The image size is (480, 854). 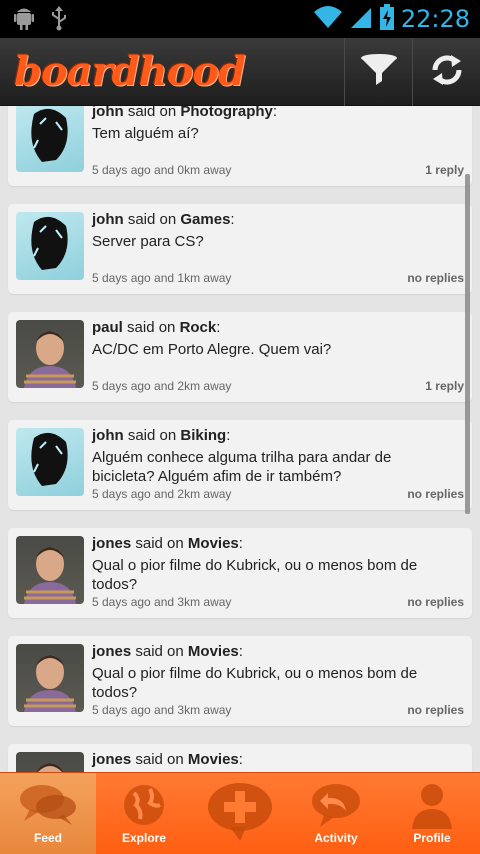 I want to click on post-header: john said on Games:, so click(x=163, y=219).